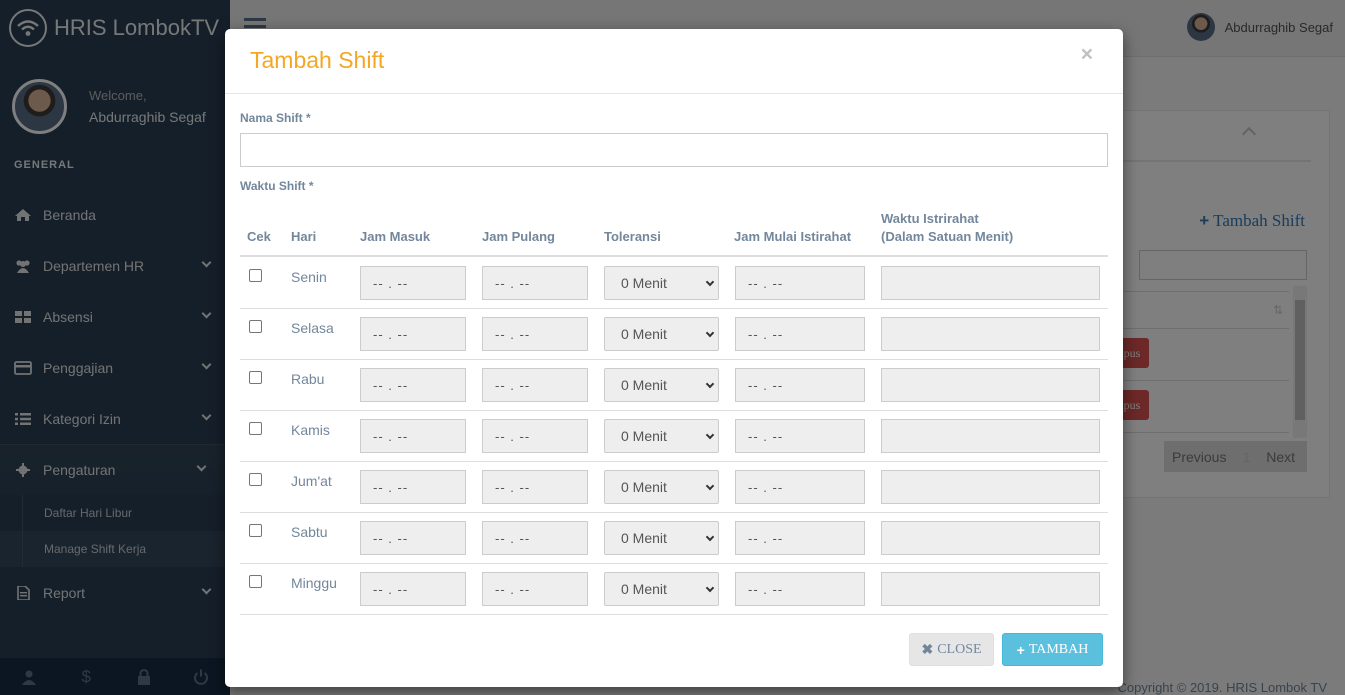  Describe the element at coordinates (310, 430) in the screenshot. I see `day-label: Kamis` at that location.